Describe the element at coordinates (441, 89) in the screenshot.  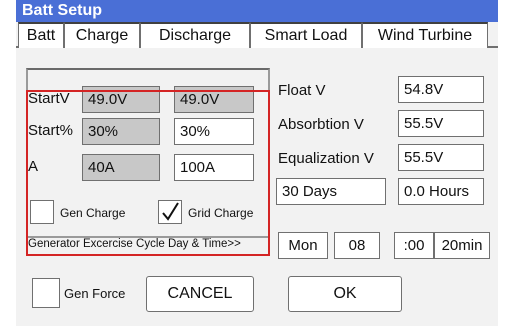
I see `float-voltage-field: 54.8V` at that location.